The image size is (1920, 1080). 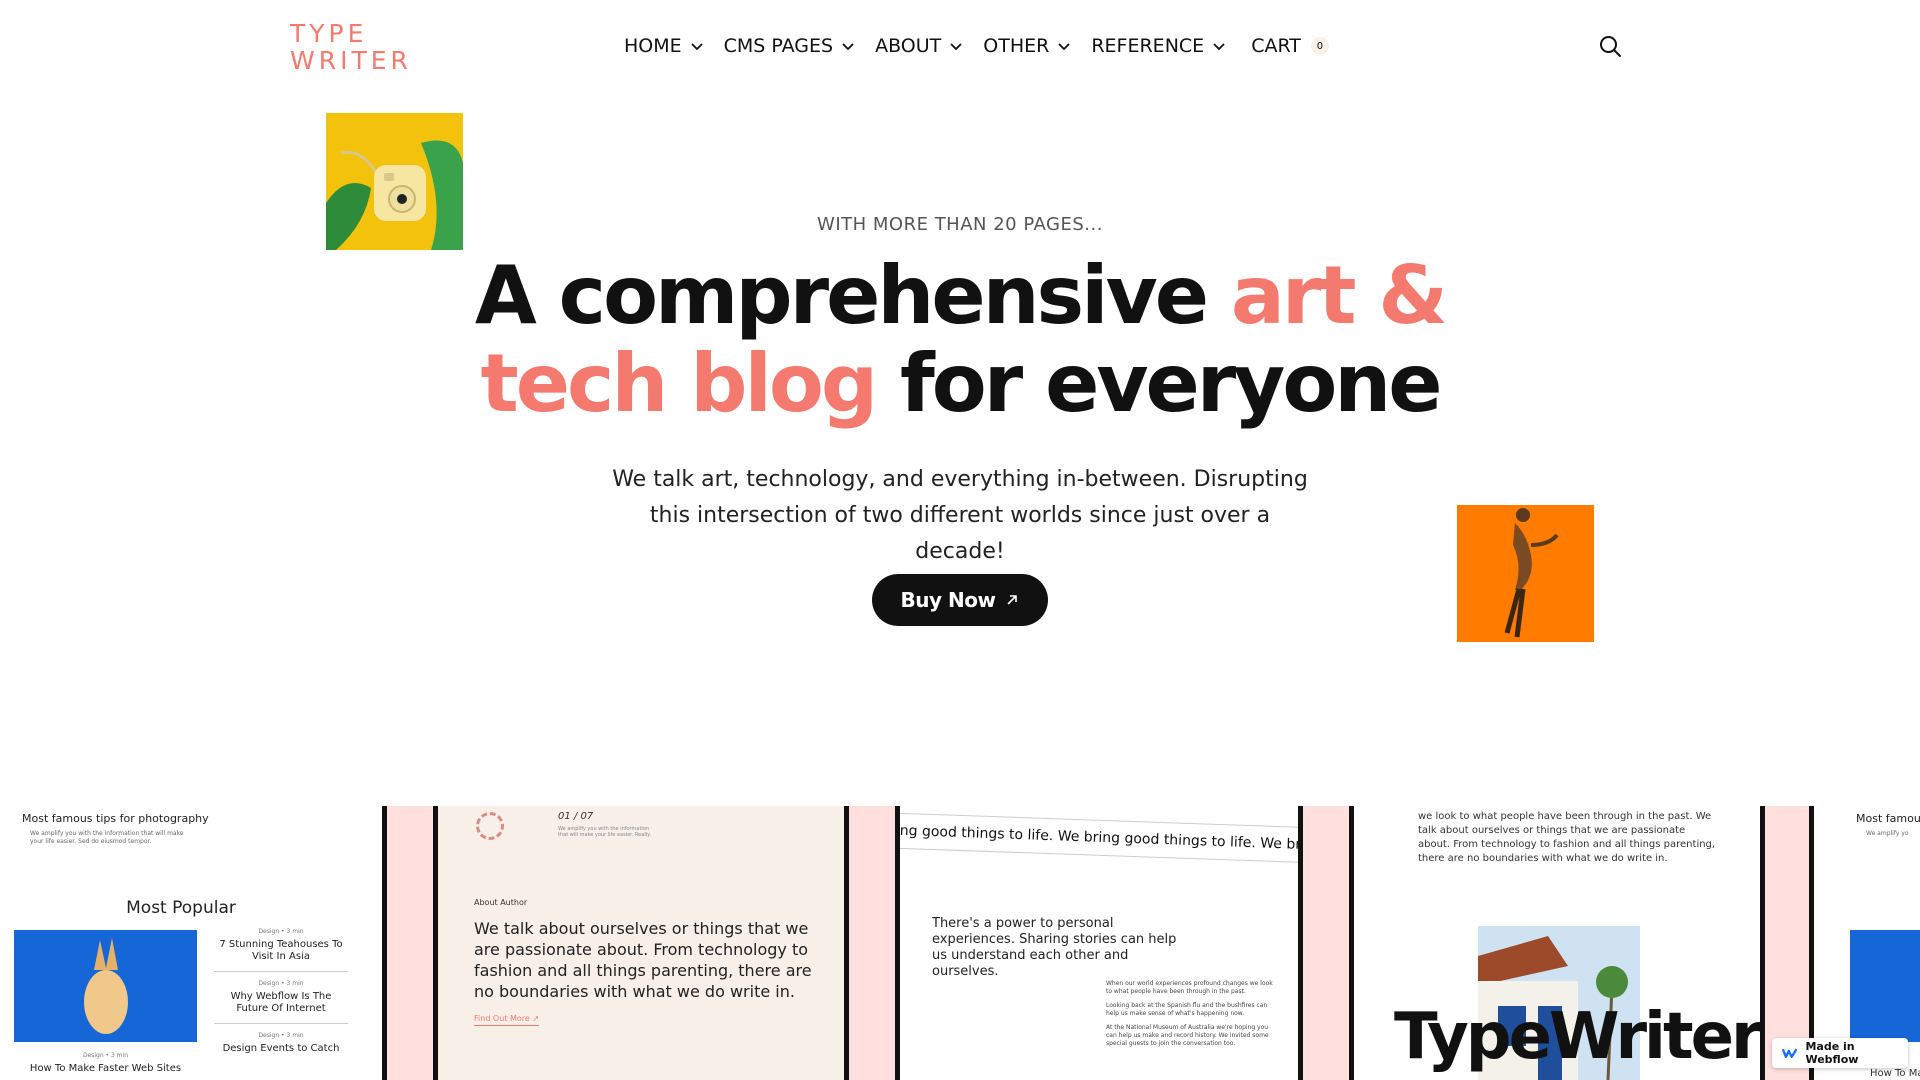 What do you see at coordinates (105, 1055) in the screenshot?
I see `feature-meta: Design • 3 min` at bounding box center [105, 1055].